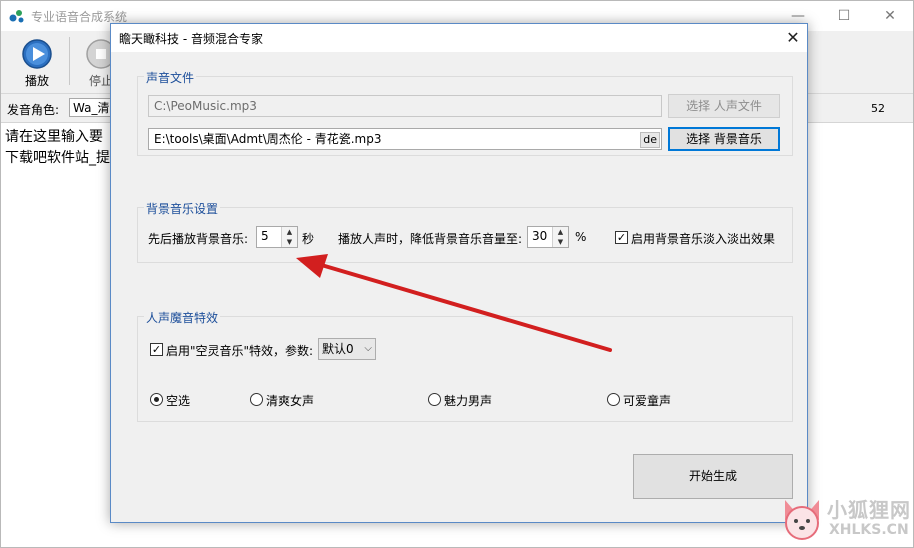  What do you see at coordinates (869, 510) in the screenshot?
I see `watermark-name: 小狐狸网` at bounding box center [869, 510].